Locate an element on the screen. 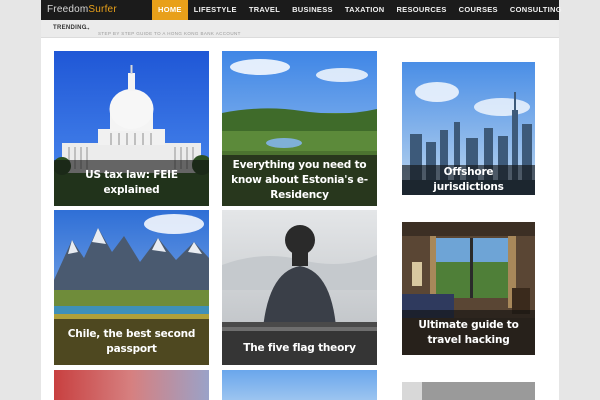  gray-image is located at coordinates (468, 391).